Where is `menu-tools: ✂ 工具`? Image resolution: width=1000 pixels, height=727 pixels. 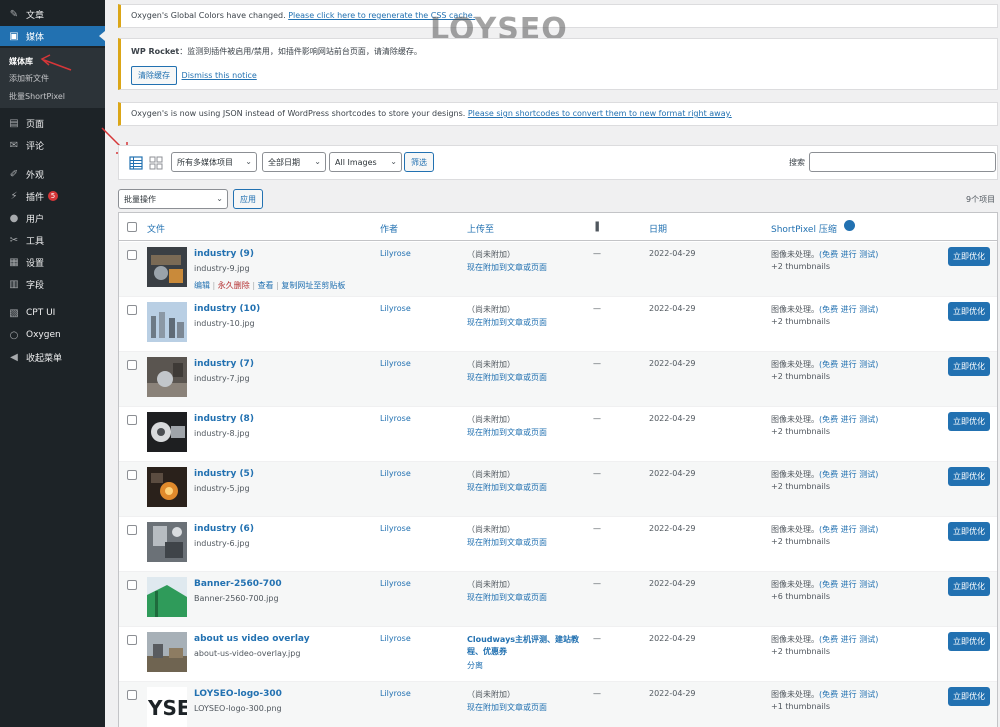 menu-tools: ✂ 工具 is located at coordinates (52, 240).